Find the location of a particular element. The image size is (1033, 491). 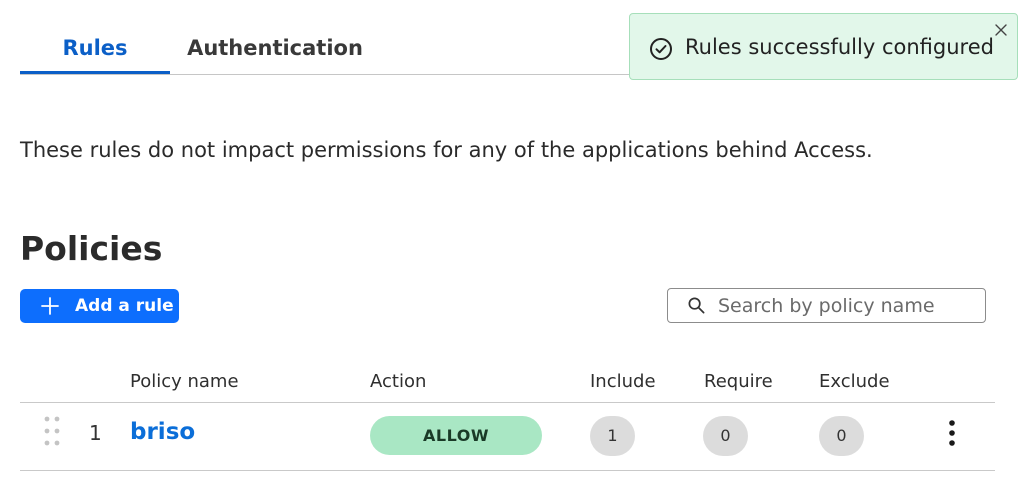

add-rule-button: Add a rule is located at coordinates (99, 306).